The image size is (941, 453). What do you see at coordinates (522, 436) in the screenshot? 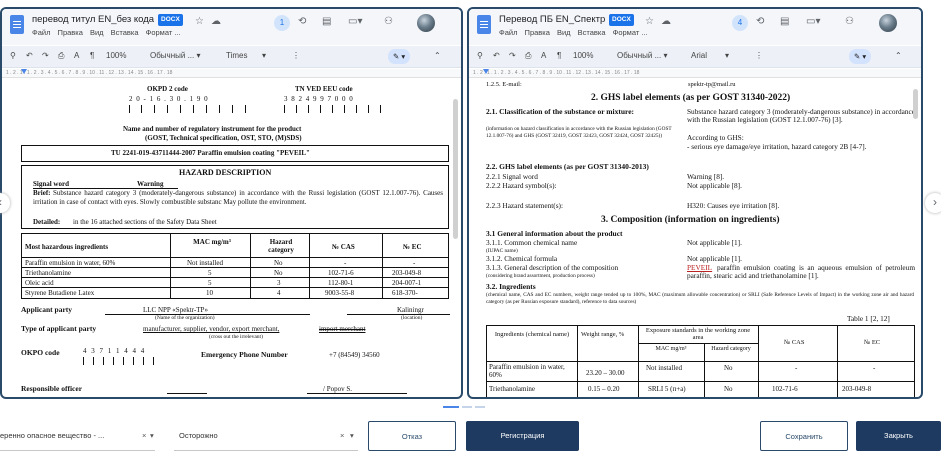
I see `register-button: Регистрация` at bounding box center [522, 436].